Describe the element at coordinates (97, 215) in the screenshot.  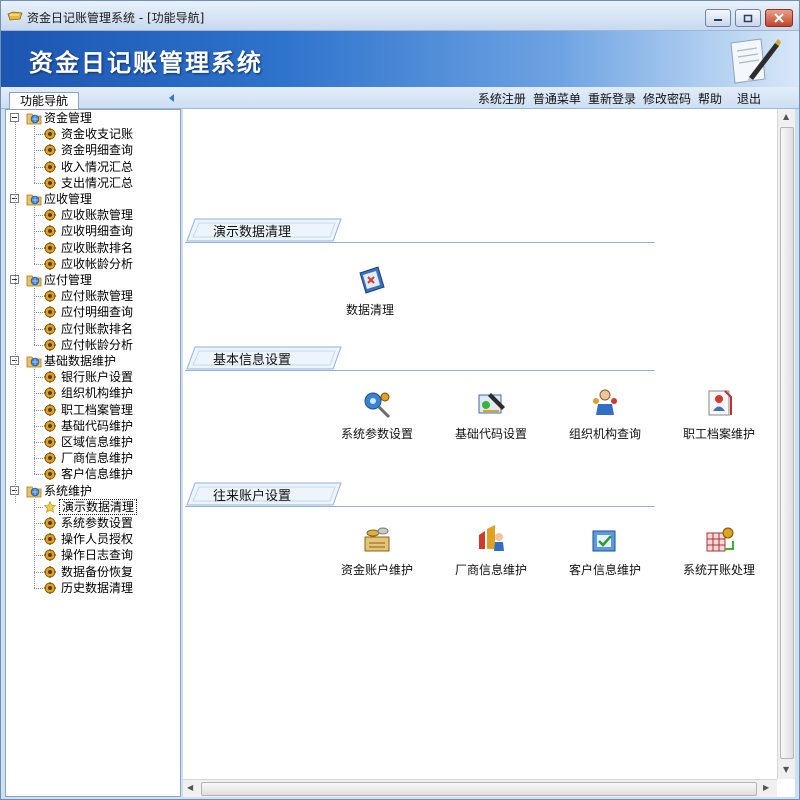
I see `tree-item-label: 应收账款管理` at that location.